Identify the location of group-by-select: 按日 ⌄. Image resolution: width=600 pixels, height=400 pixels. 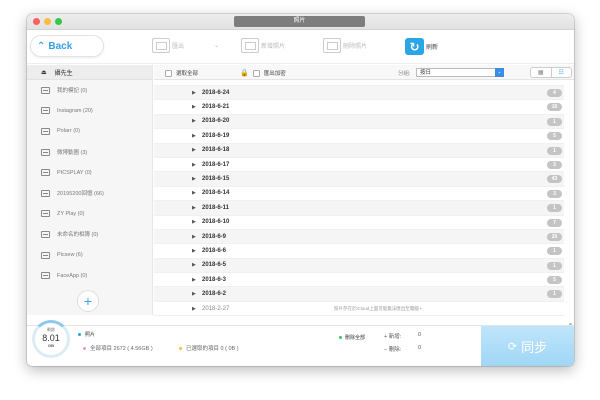
(460, 72).